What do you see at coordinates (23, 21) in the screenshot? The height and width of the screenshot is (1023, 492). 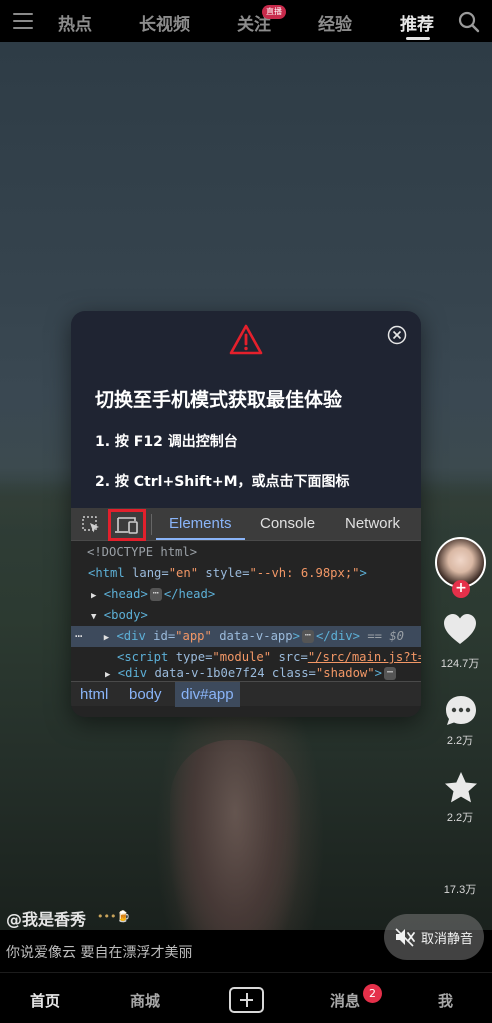 I see `menu-icon` at bounding box center [23, 21].